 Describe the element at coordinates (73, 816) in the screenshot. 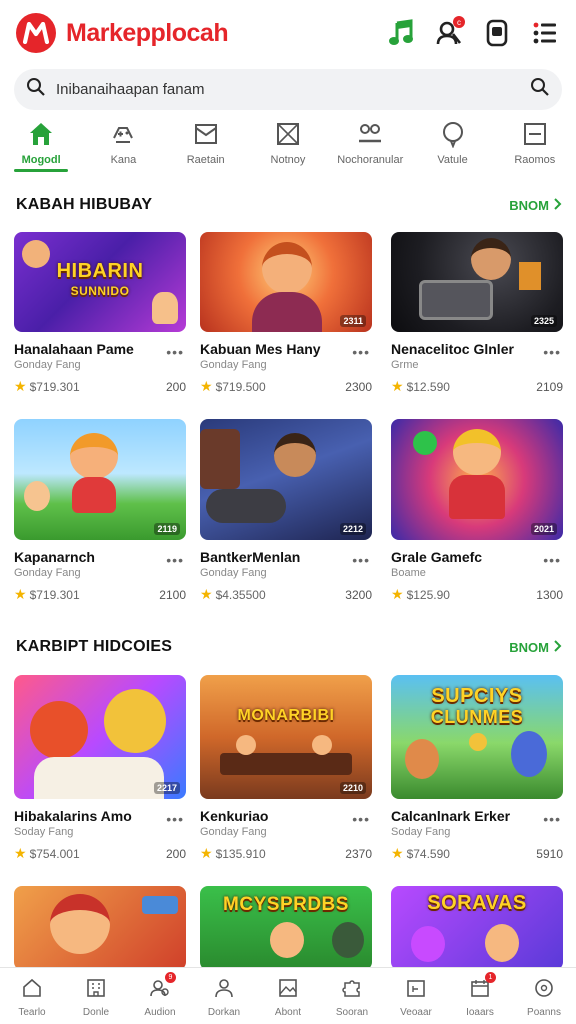

I see `game-title: Hibakalarins Amo` at that location.